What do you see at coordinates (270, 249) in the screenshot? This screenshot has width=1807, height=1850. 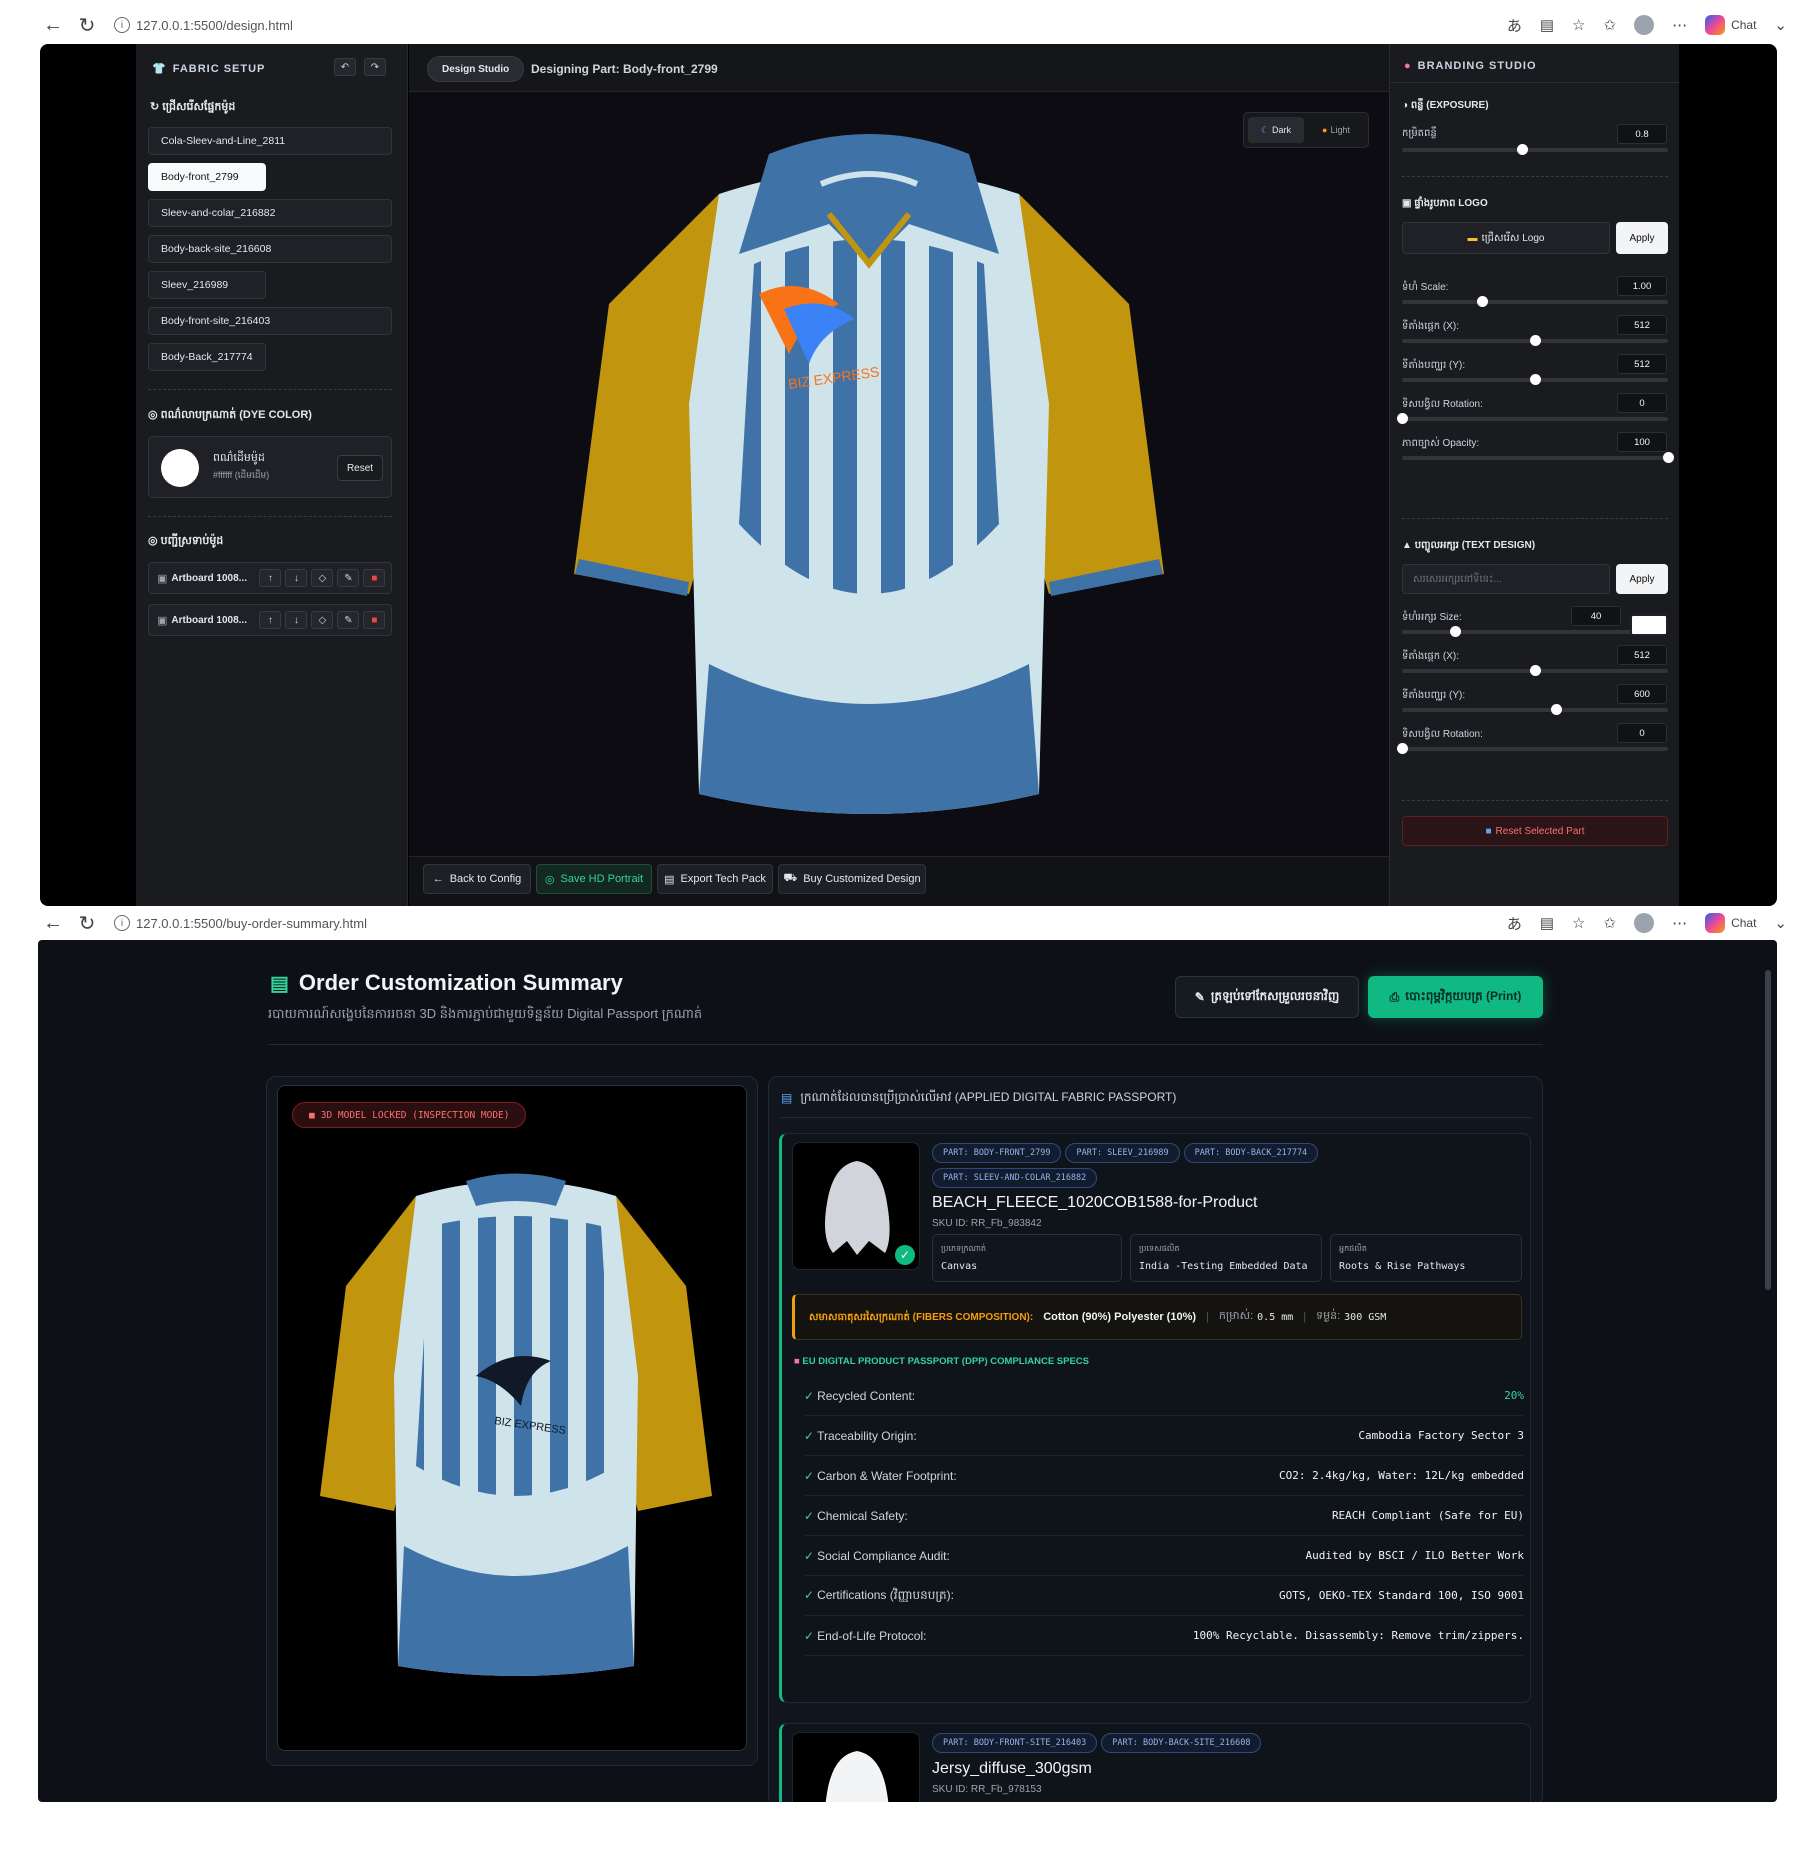 I see `part-button: Body-back-site_216608` at bounding box center [270, 249].